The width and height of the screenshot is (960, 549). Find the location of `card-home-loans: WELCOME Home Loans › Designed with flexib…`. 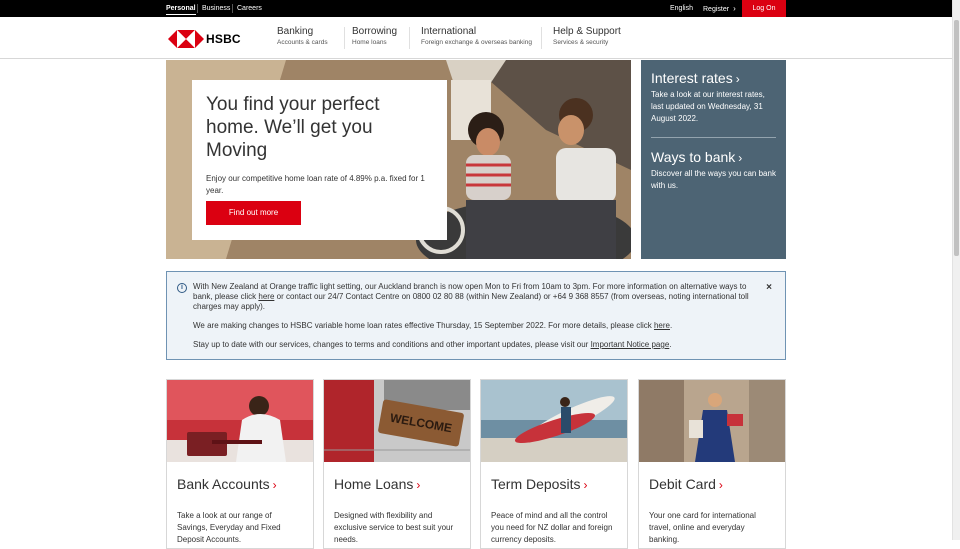

card-home-loans: WELCOME Home Loans › Designed with flexib… is located at coordinates (397, 464).